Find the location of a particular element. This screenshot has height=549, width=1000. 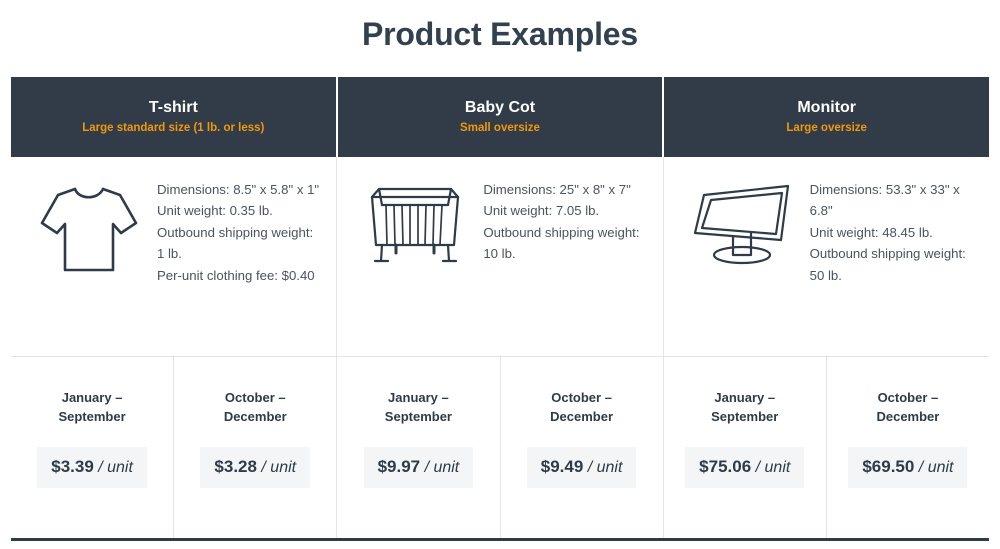

spec-line: Outbound shipping weight: 10 lb. is located at coordinates (561, 243).